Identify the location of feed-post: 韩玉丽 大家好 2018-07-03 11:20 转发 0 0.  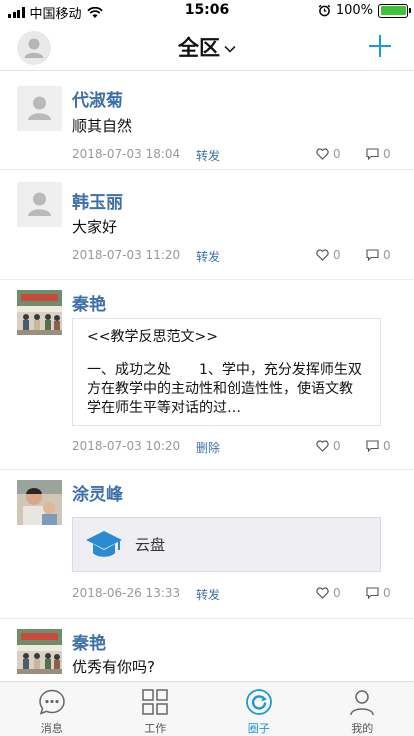
(207, 225).